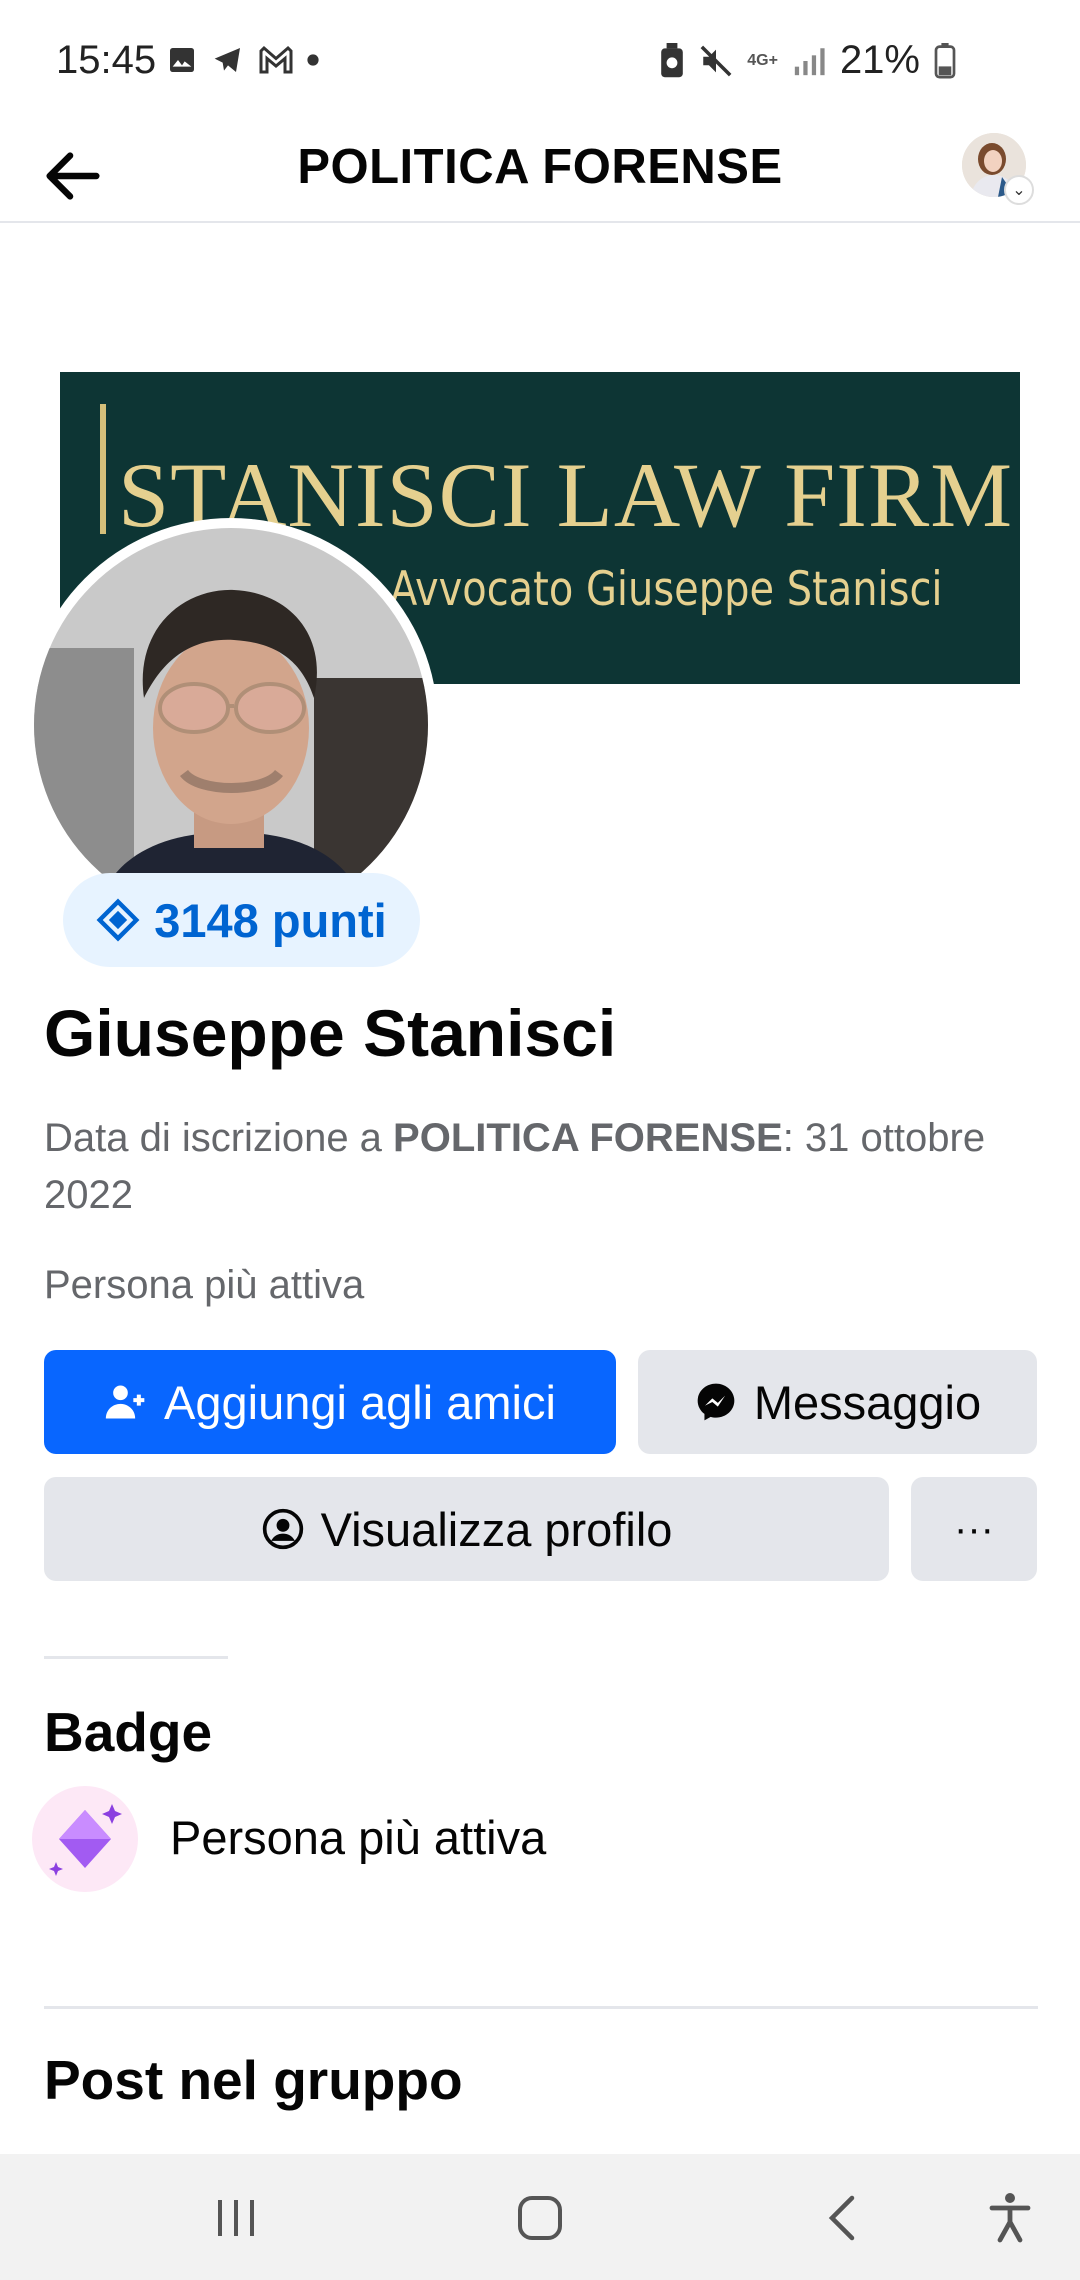 The image size is (1080, 2280). What do you see at coordinates (879, 60) in the screenshot?
I see `battery-percent: 21%` at bounding box center [879, 60].